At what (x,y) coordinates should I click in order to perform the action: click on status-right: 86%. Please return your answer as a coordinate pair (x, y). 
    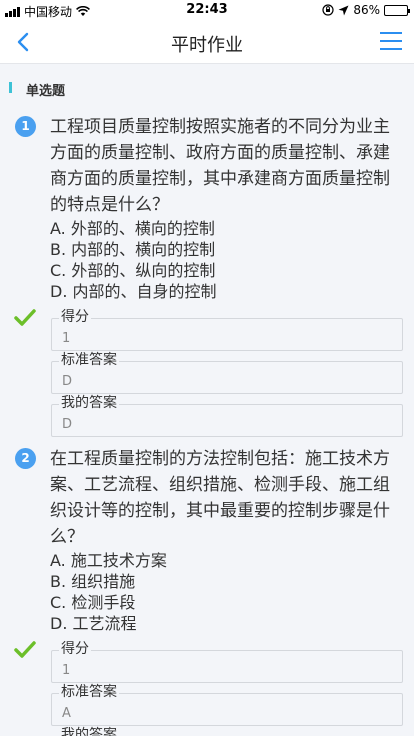
    Looking at the image, I should click on (366, 10).